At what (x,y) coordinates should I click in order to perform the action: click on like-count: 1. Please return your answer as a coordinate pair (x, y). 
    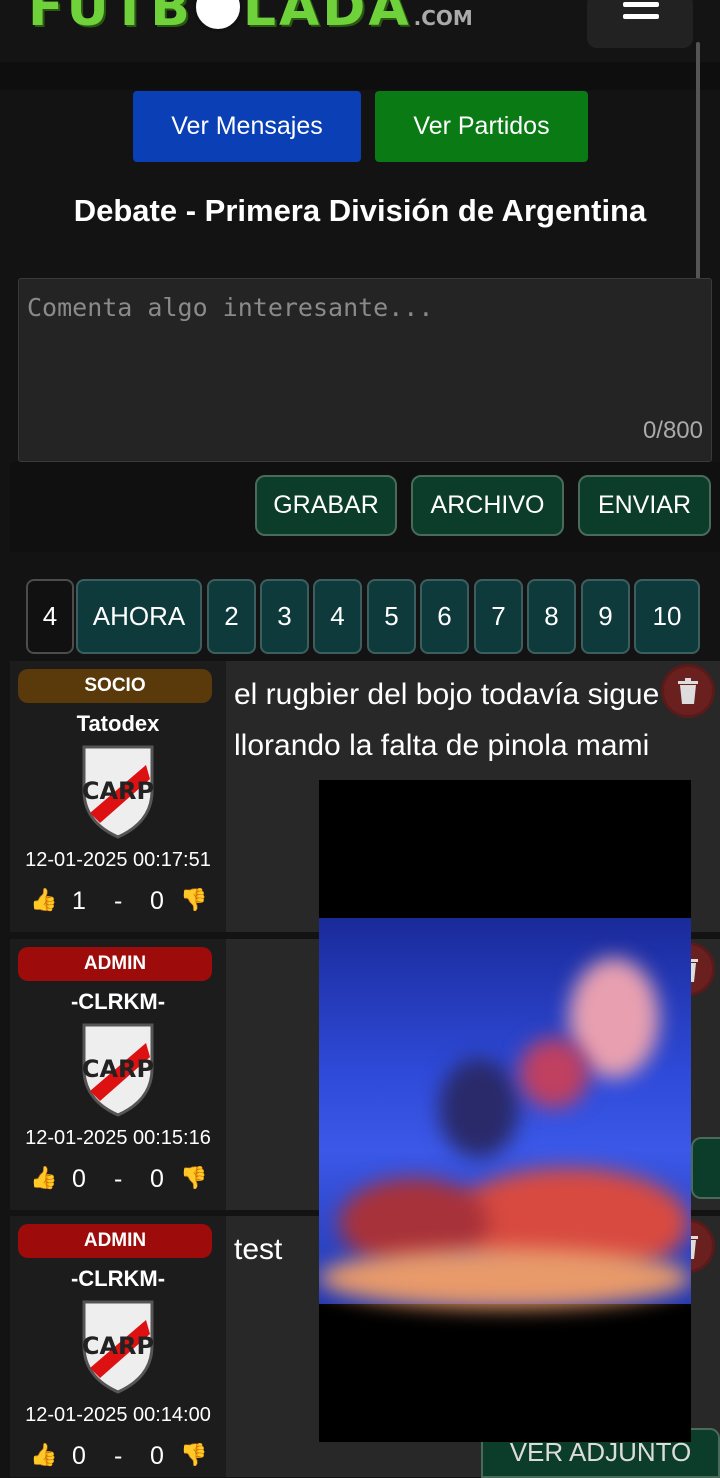
    Looking at the image, I should click on (79, 901).